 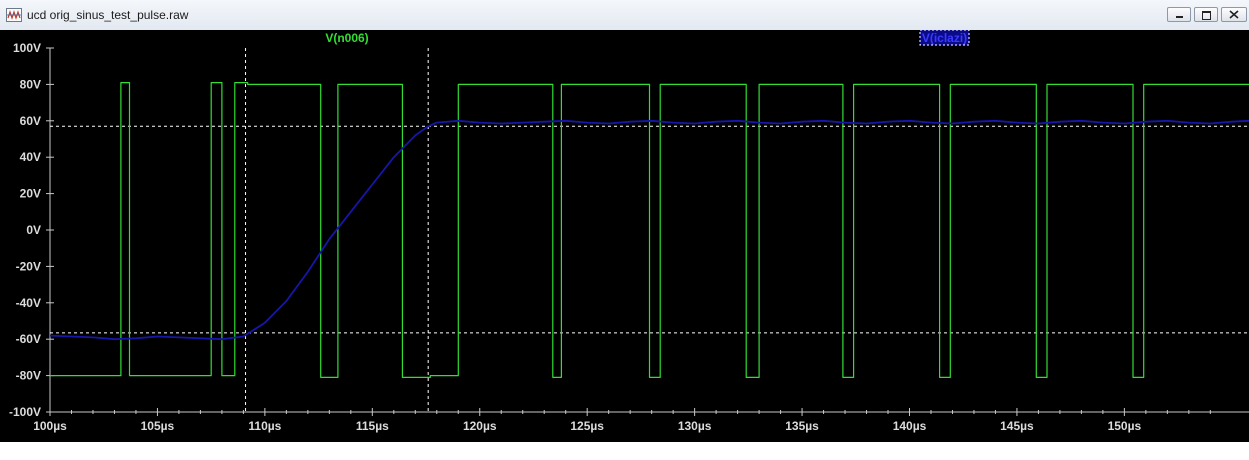 I want to click on x-tick-label: 145µs, so click(x=1017, y=426).